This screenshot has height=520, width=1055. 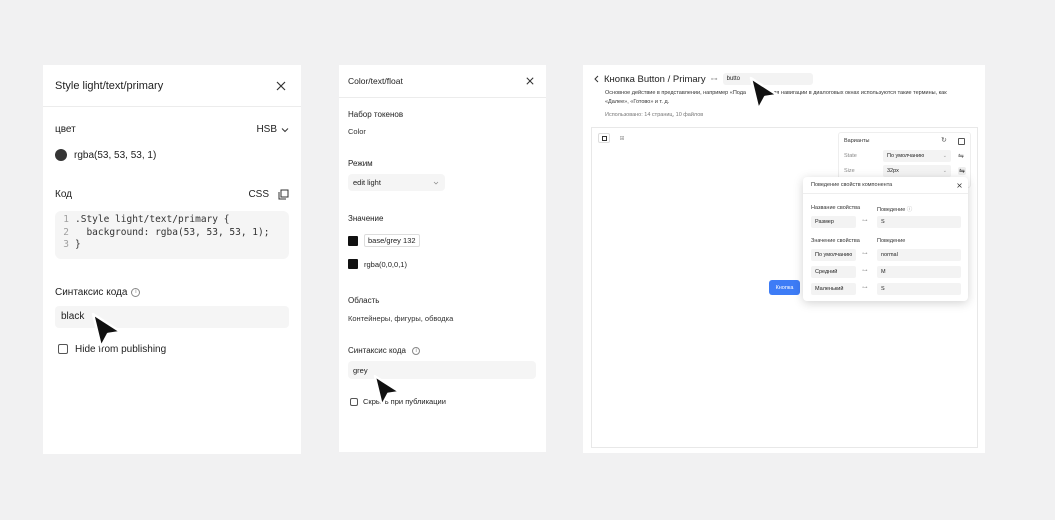 What do you see at coordinates (385, 264) in the screenshot?
I see `value-rgba: rgba(0,0,0,1)` at bounding box center [385, 264].